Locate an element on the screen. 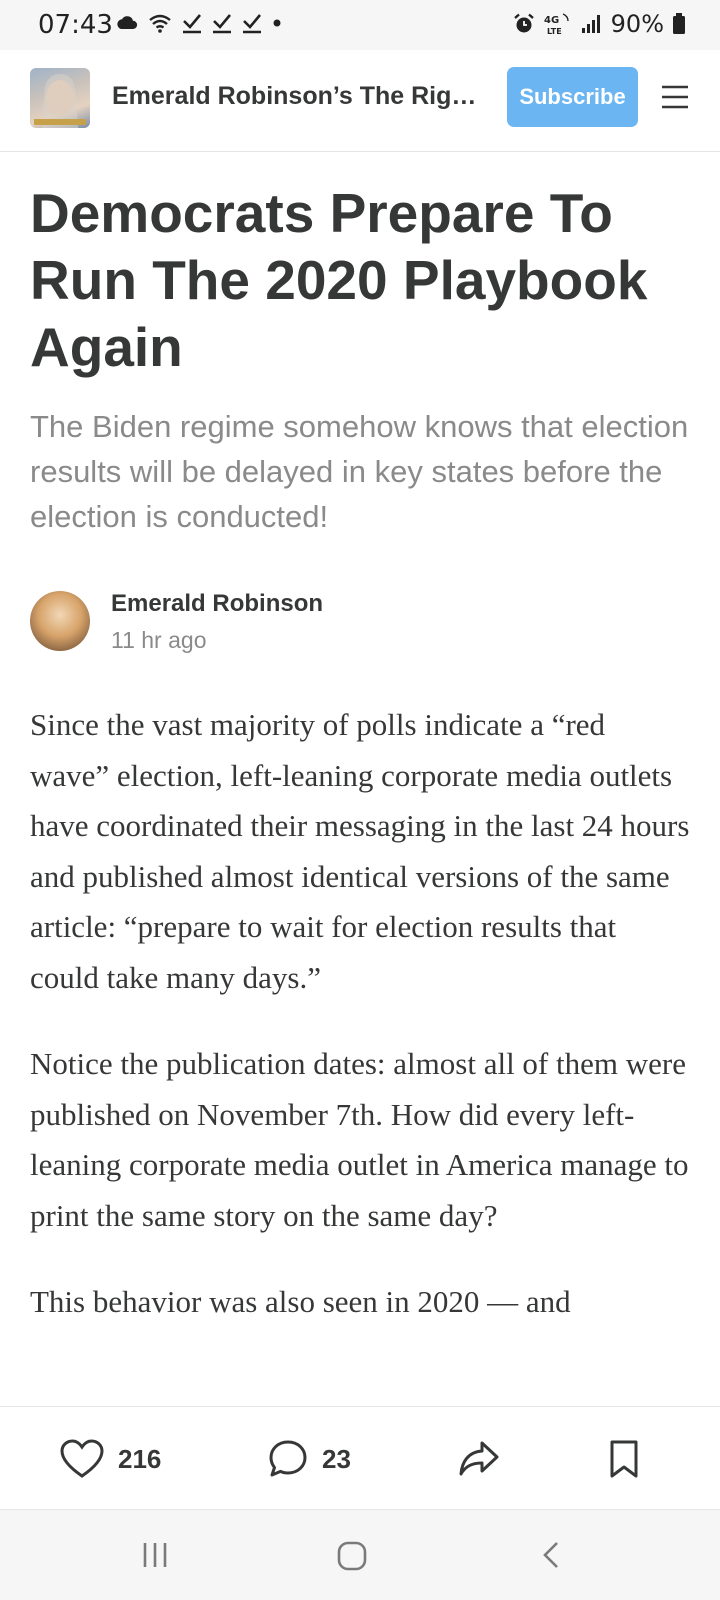  lte-icon: 4GLTE is located at coordinates (556, 24).